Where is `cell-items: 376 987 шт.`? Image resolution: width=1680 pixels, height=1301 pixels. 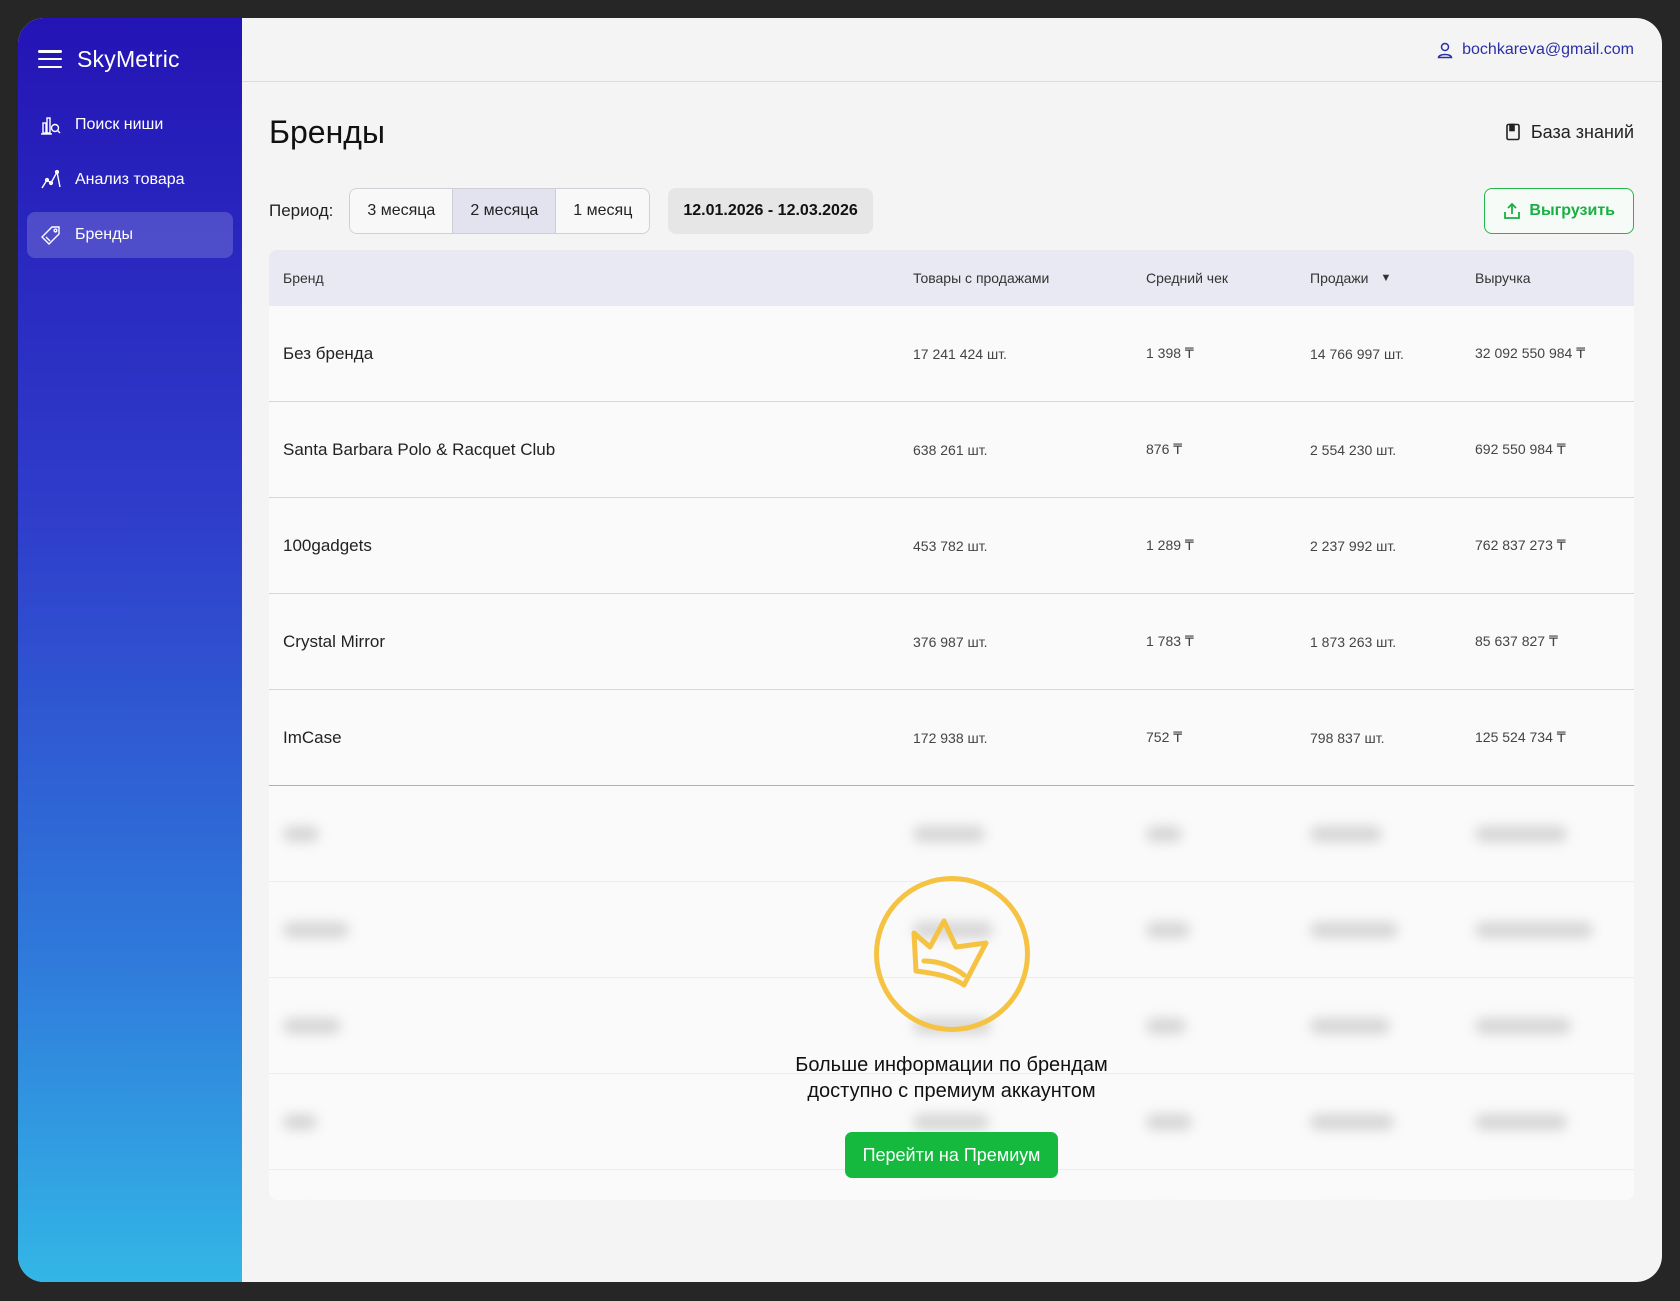
cell-items: 376 987 шт. is located at coordinates (950, 641).